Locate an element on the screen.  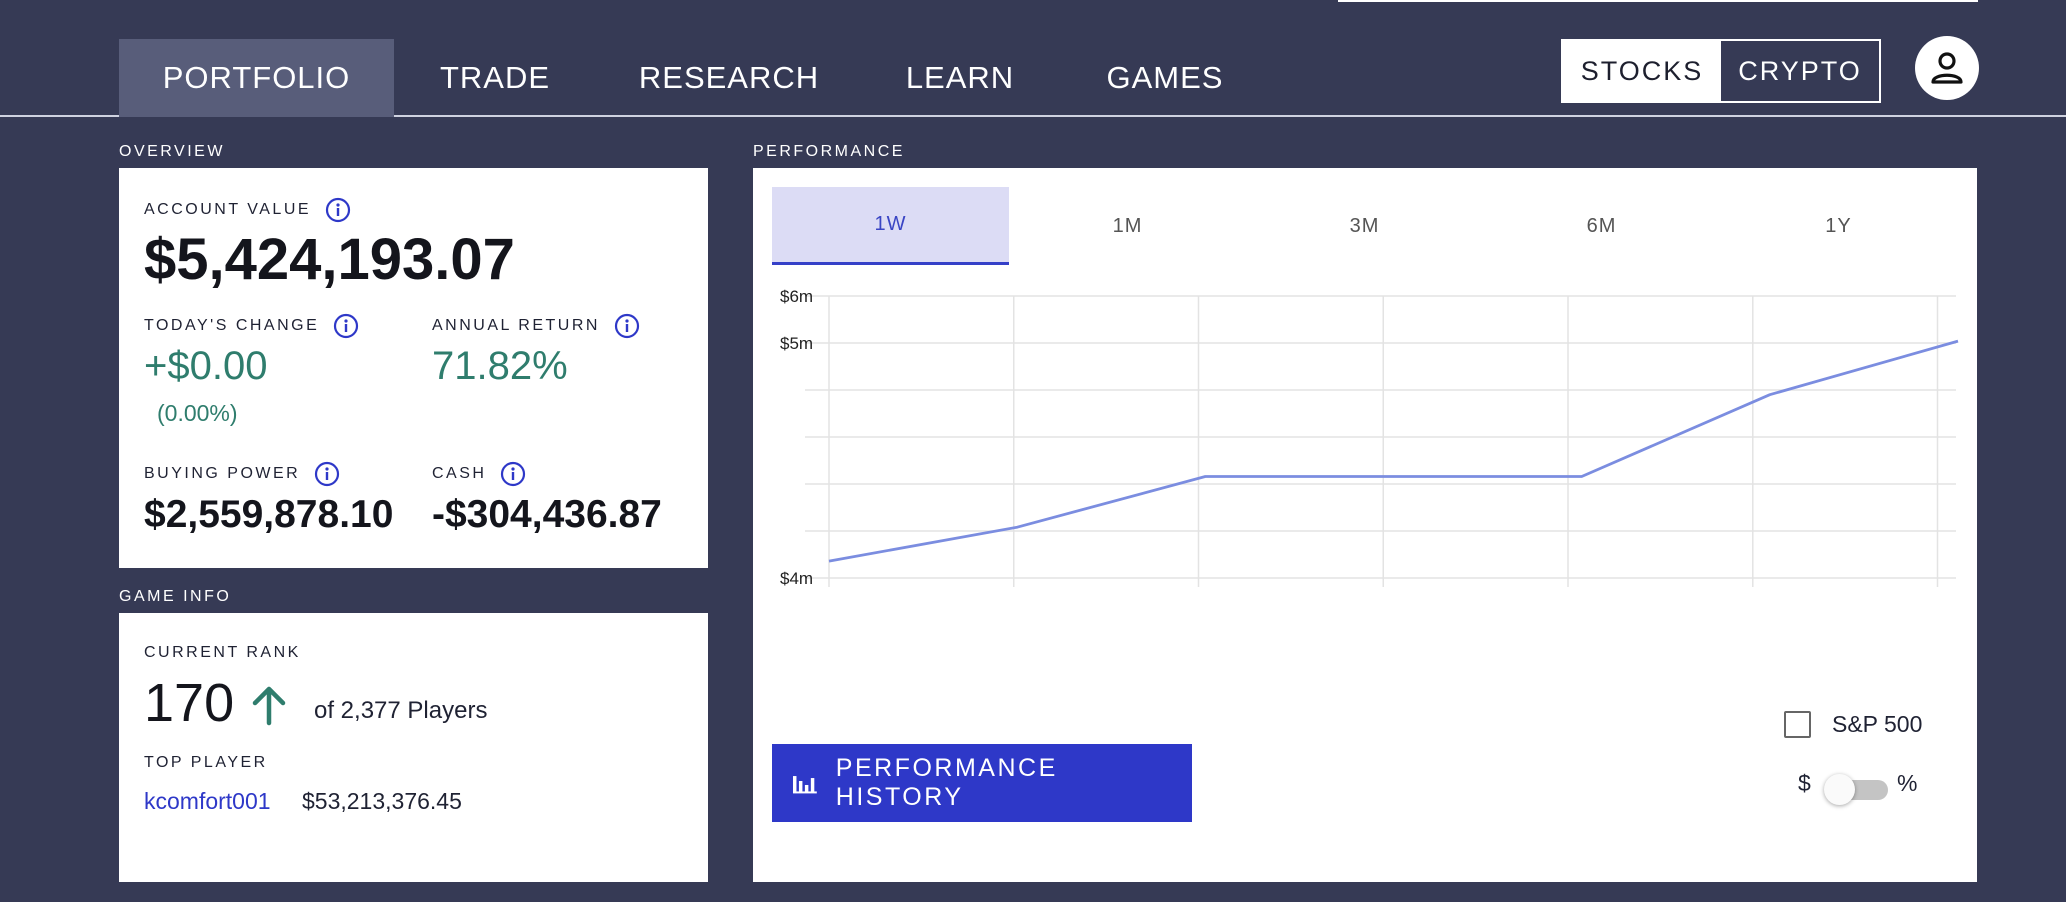
timeframe-tab-3m: 3M is located at coordinates (1364, 226).